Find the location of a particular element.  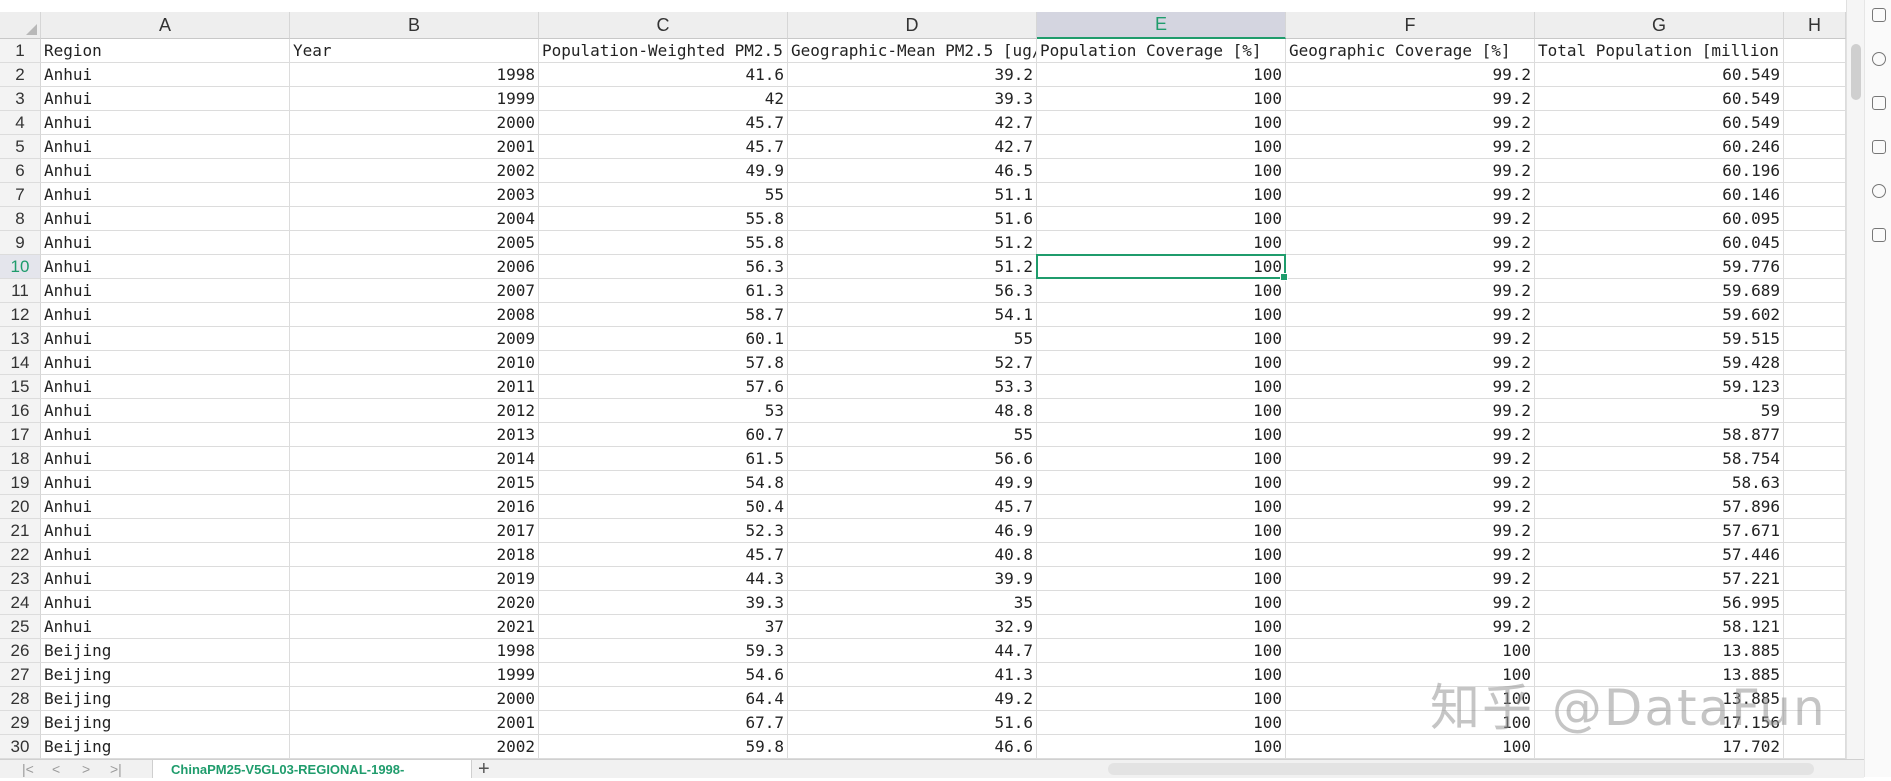

table-cell: 56.3 is located at coordinates (663, 267).